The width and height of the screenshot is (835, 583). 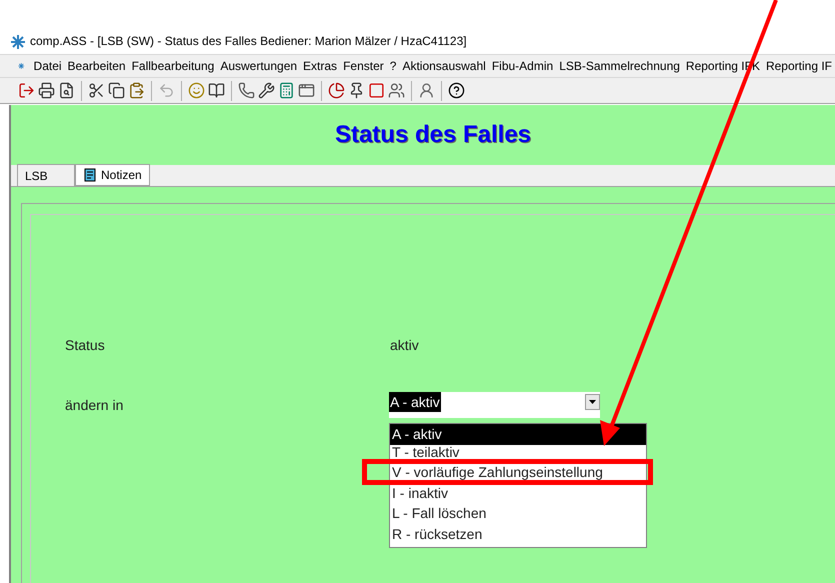 I want to click on tab: Notizen, so click(x=112, y=175).